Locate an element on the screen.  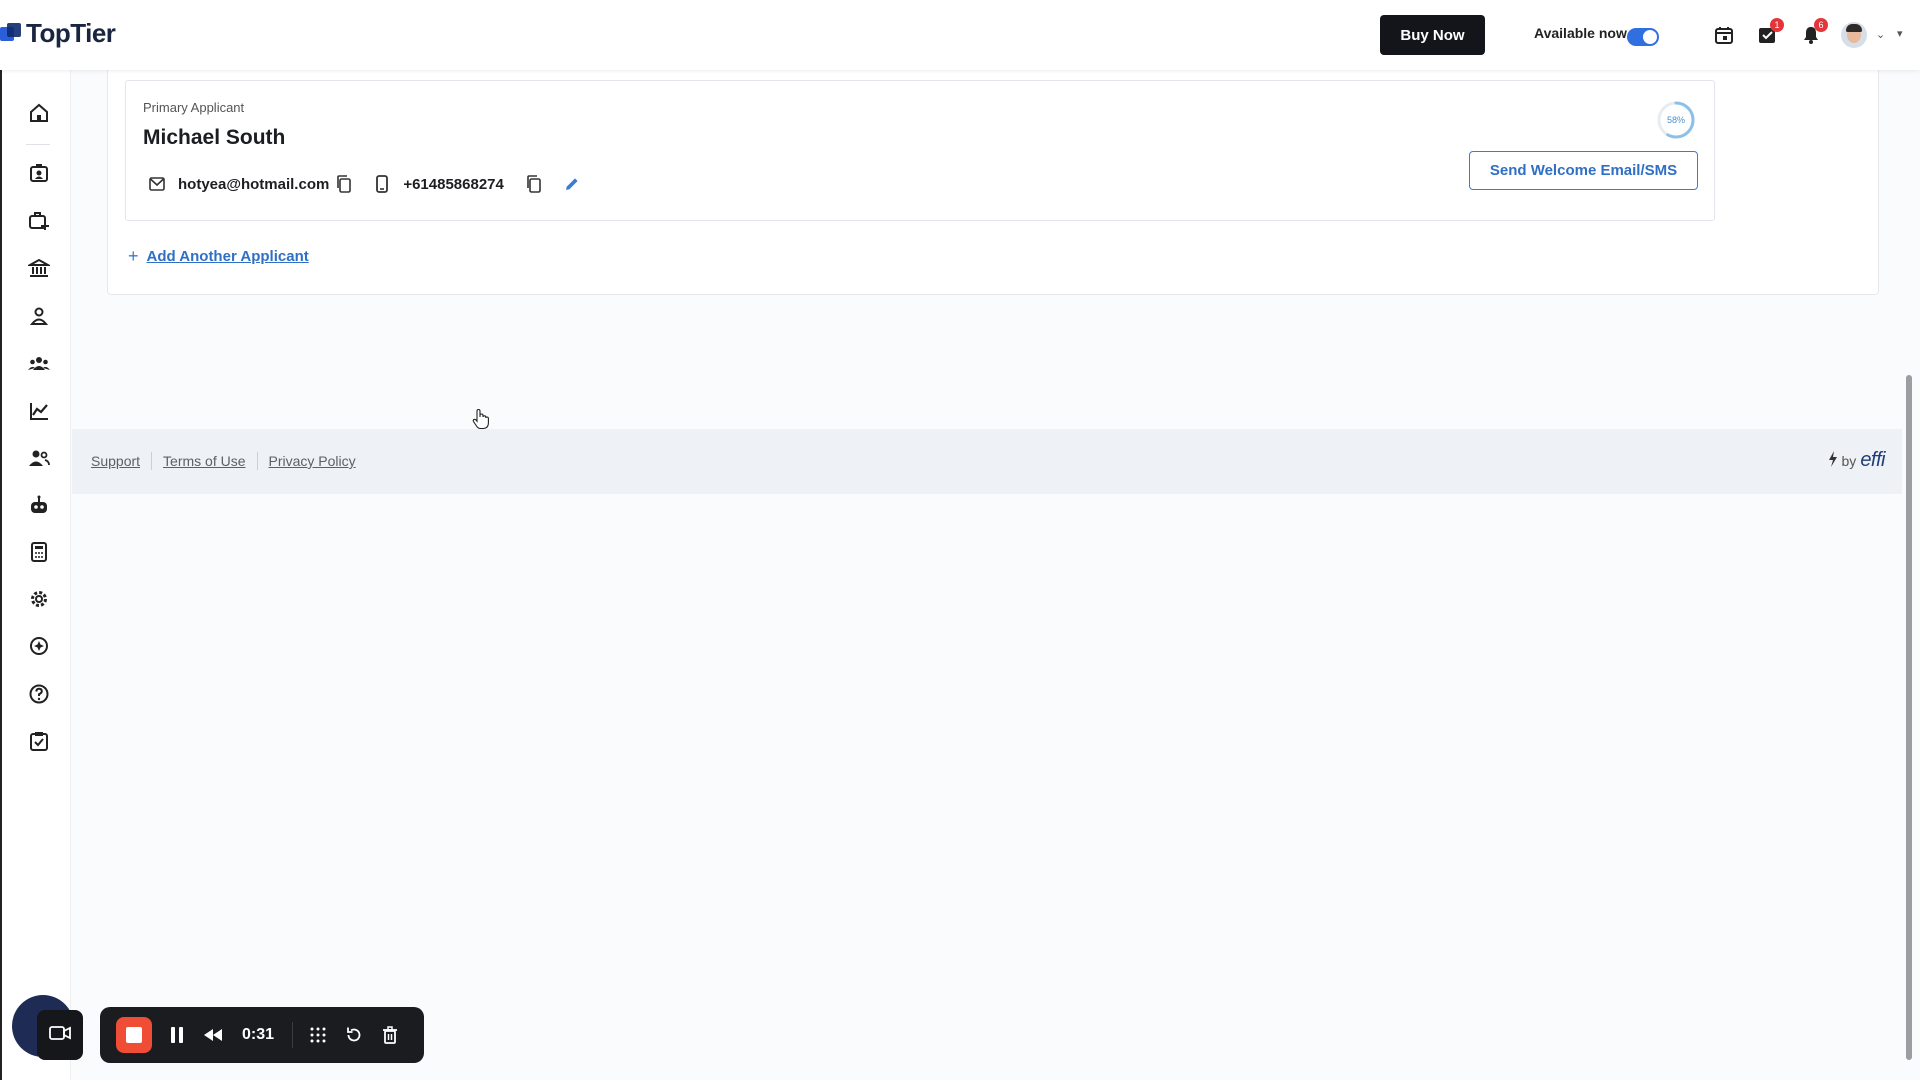
footer-links: Support Terms of Use Privacy Policy is located at coordinates (229, 461).